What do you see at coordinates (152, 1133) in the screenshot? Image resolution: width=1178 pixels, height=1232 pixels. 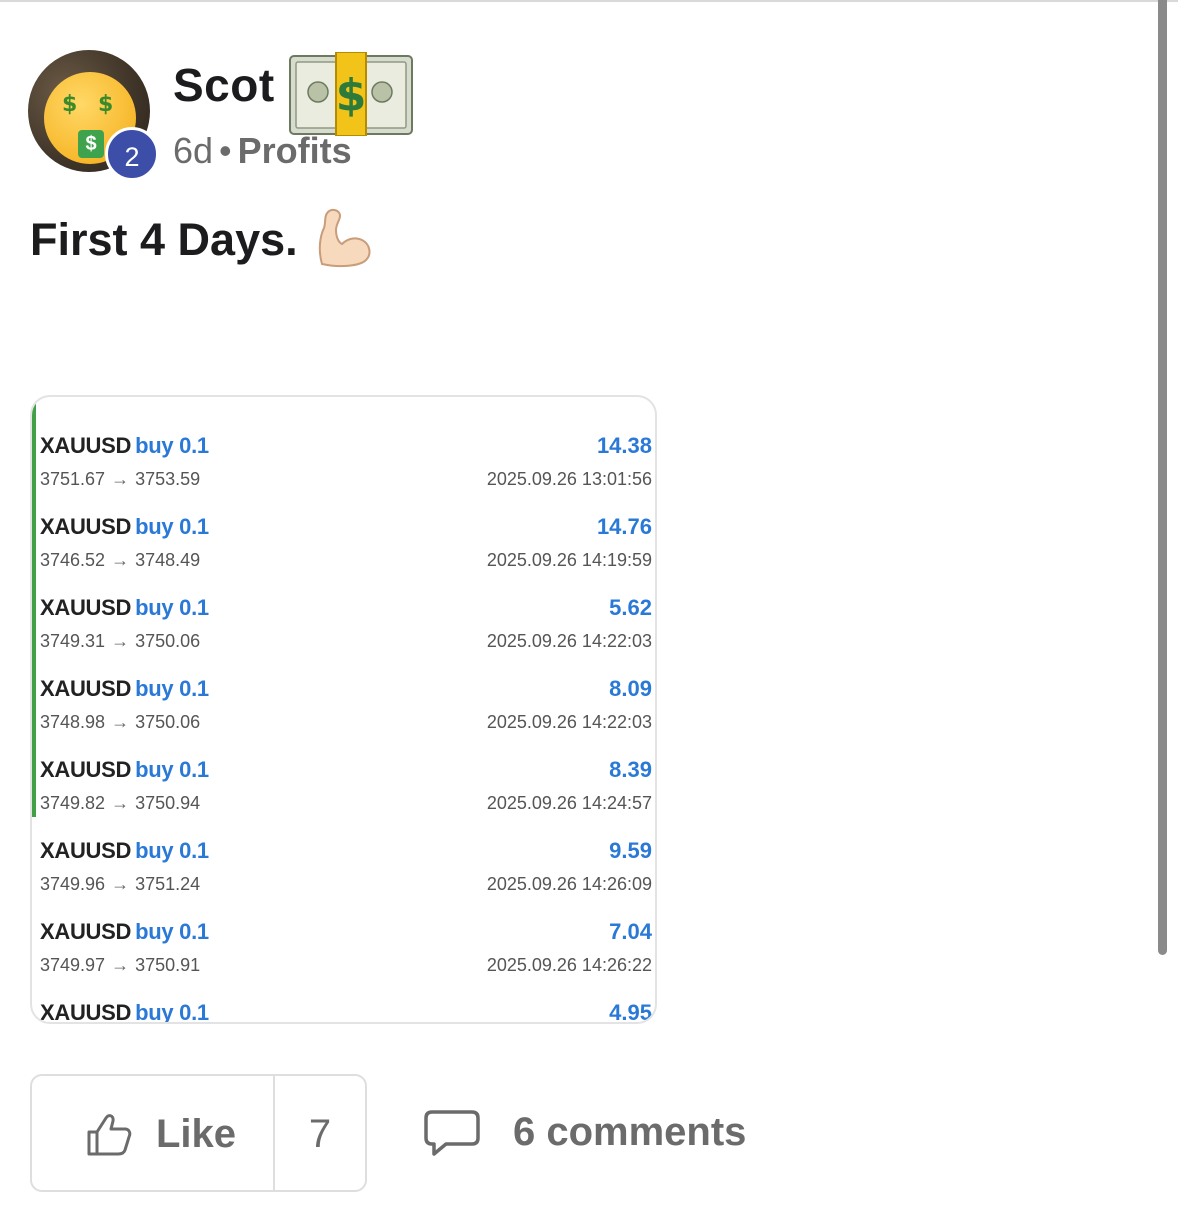 I see `like-button: Like` at bounding box center [152, 1133].